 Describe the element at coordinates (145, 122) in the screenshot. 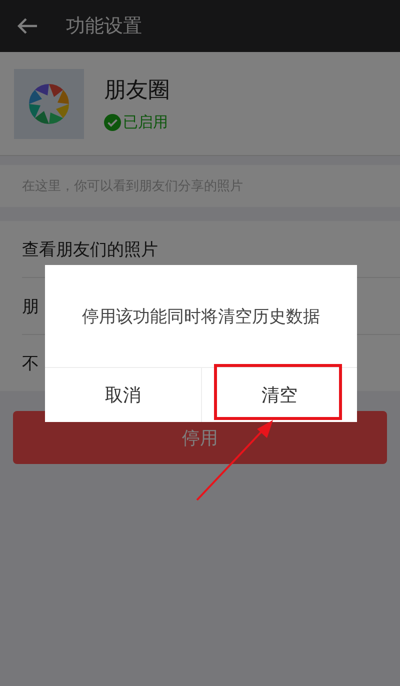

I see `feature-status: 已启用` at that location.